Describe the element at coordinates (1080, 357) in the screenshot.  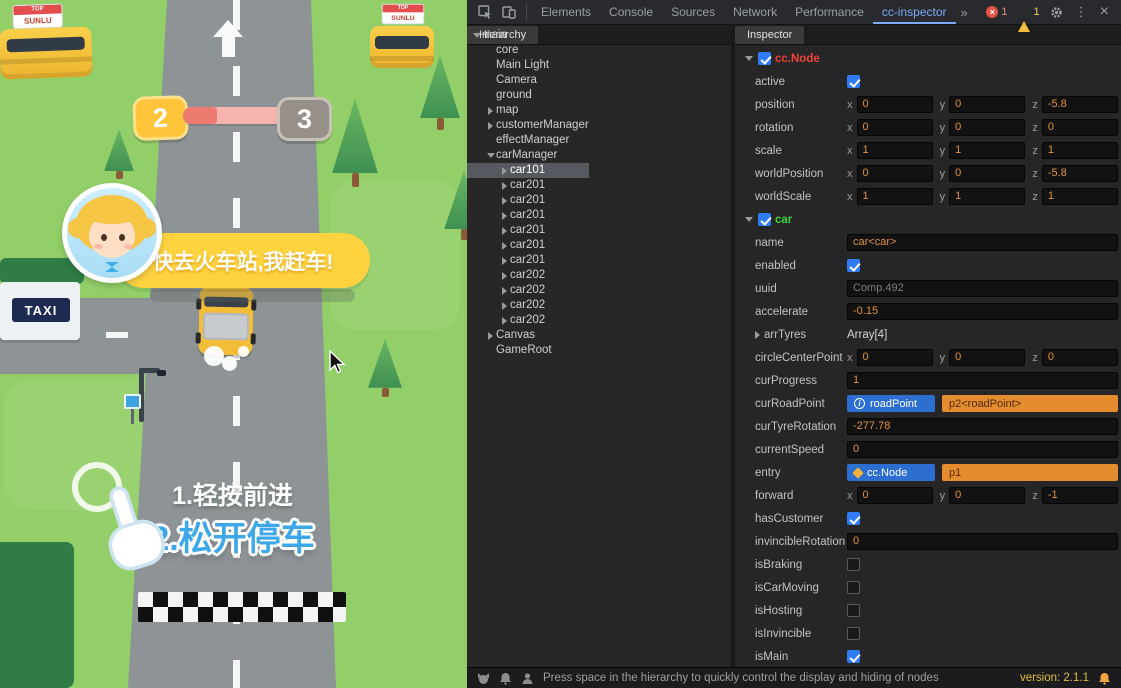
I see `circleCenterPoint-z-input: 0` at that location.